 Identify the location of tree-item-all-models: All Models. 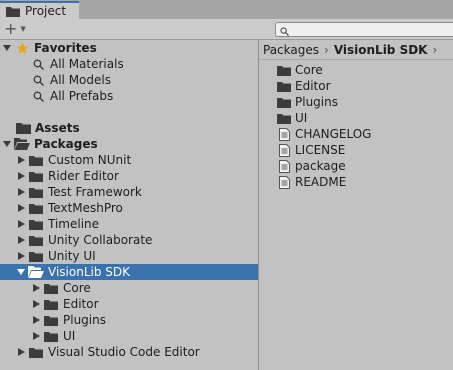
(144, 80).